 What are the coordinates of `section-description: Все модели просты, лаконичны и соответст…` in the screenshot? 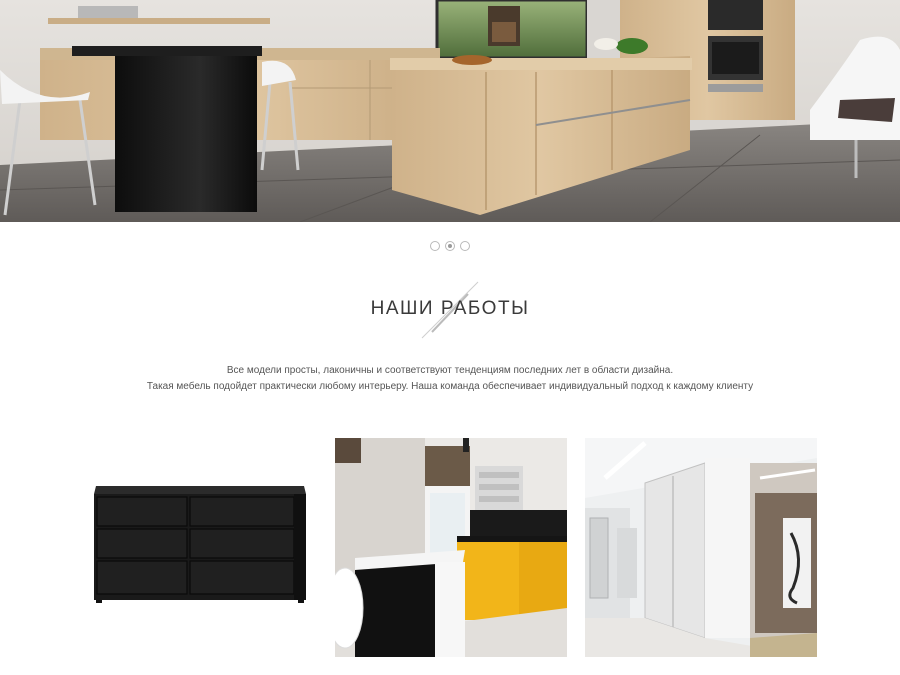 It's located at (450, 379).